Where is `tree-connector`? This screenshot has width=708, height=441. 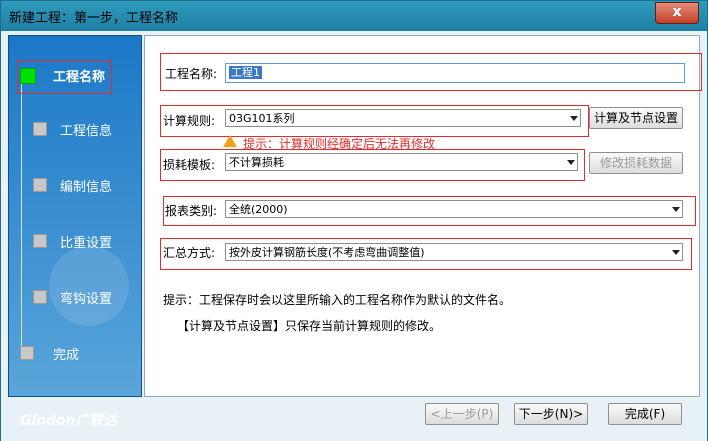 tree-connector is located at coordinates (21, 213).